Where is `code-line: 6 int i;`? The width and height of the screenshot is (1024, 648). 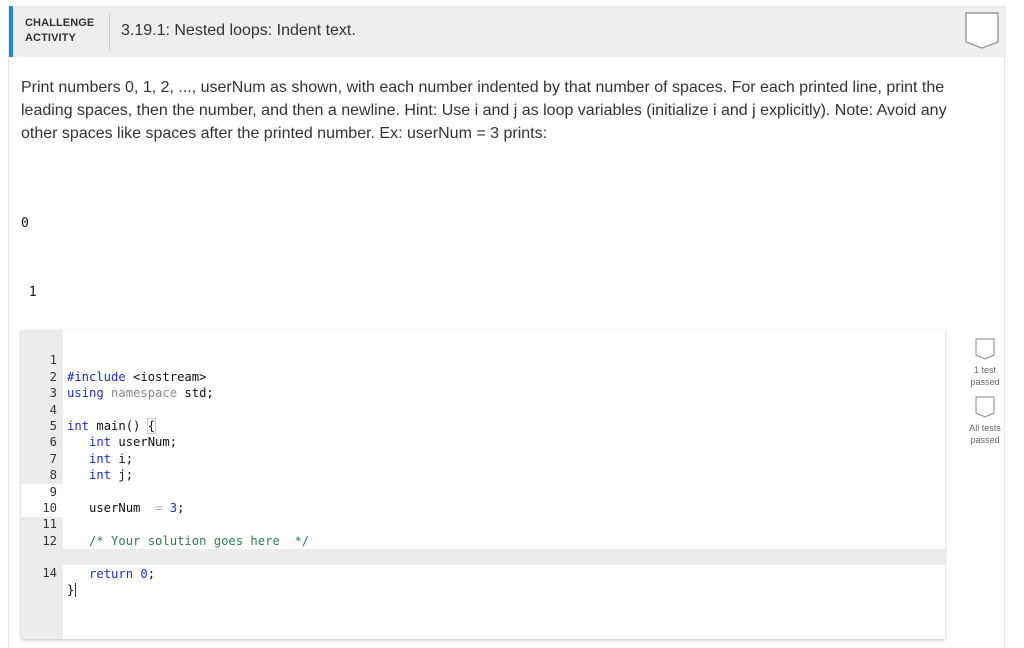 code-line: 6 int i; is located at coordinates (483, 441).